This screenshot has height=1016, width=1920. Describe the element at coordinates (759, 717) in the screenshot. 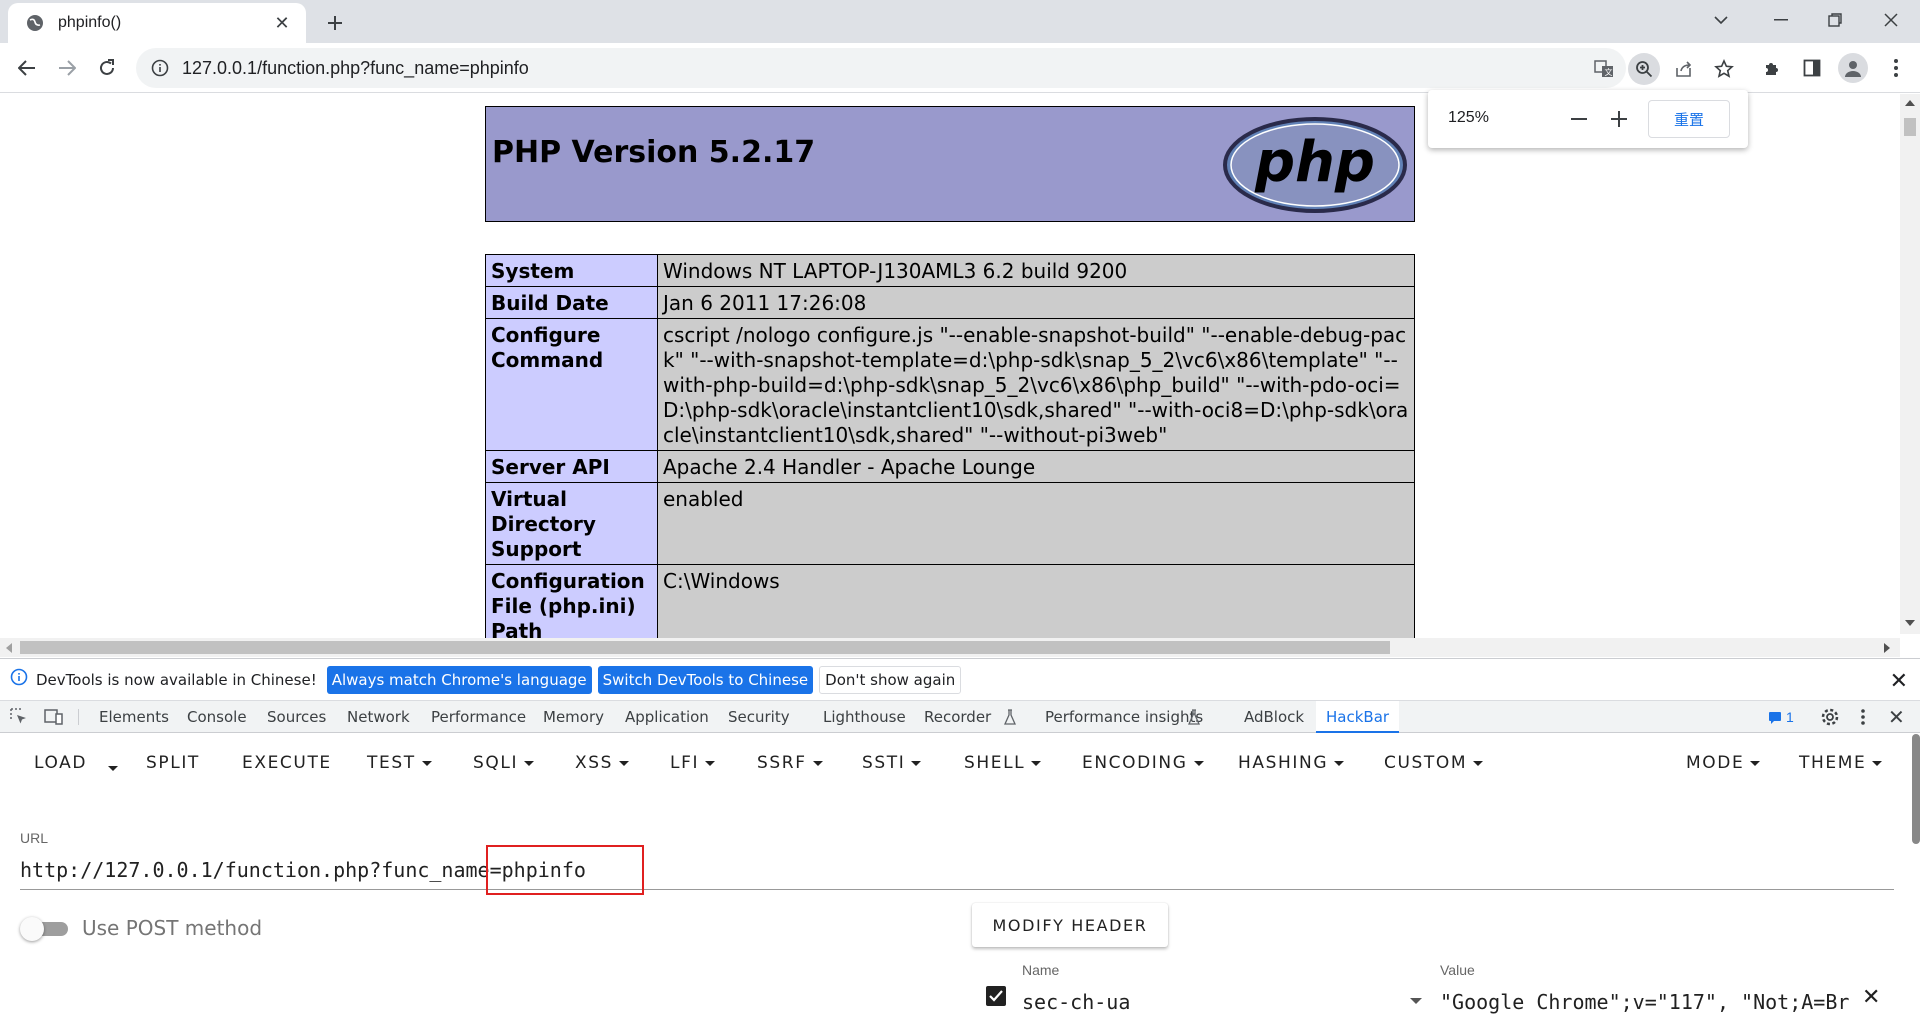

I see `tab-security: Security` at that location.